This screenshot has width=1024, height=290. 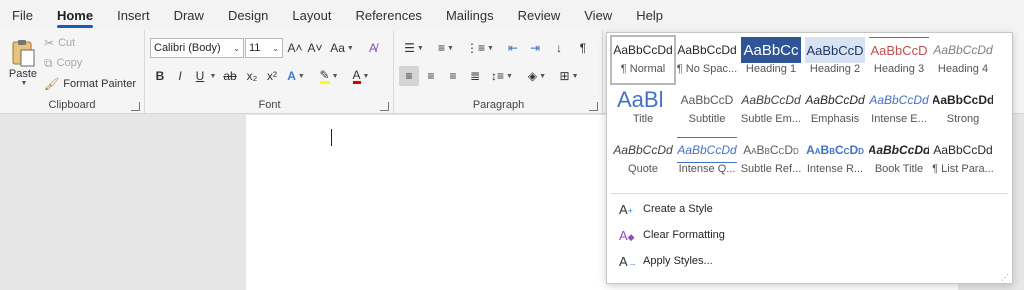 I want to click on bold-button: B, so click(x=160, y=76).